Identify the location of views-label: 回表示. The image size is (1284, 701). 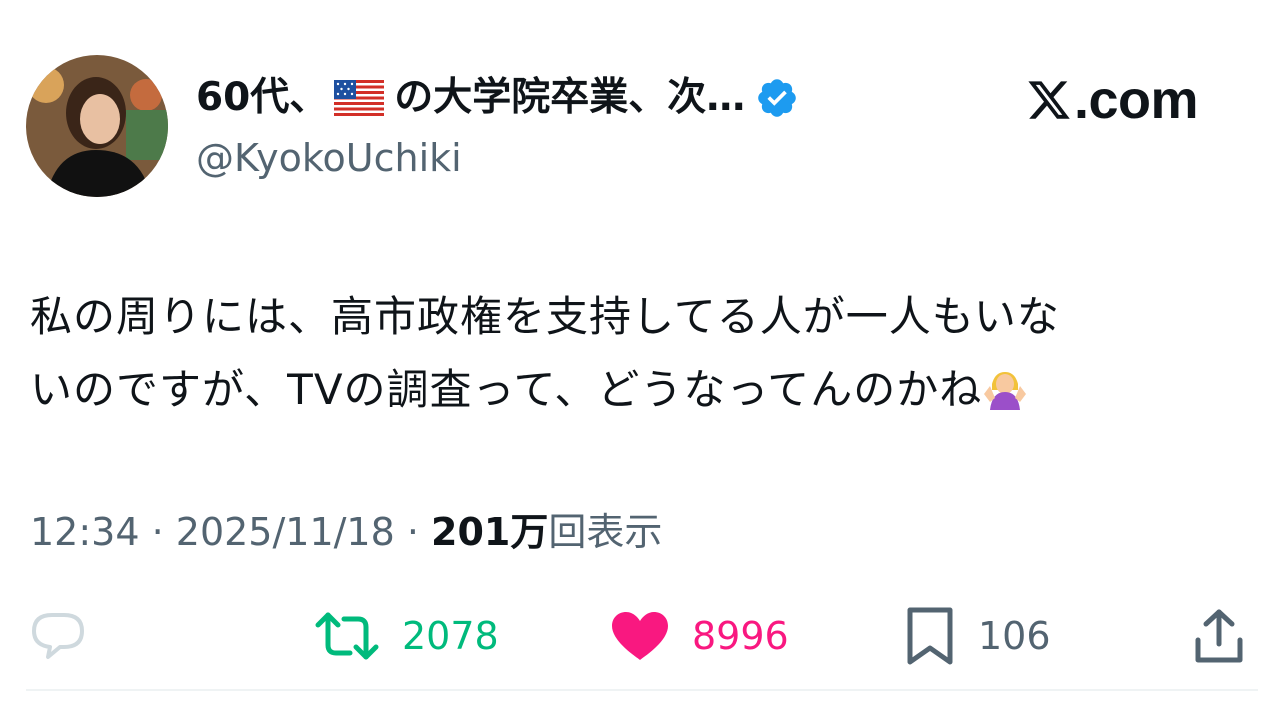
(605, 532).